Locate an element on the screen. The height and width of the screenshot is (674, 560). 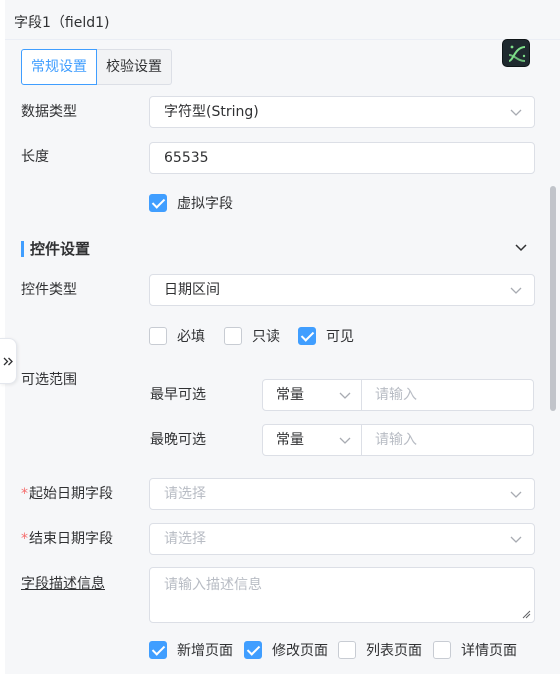
settings-tabs: 常规设置 校验设置 is located at coordinates (96, 67).